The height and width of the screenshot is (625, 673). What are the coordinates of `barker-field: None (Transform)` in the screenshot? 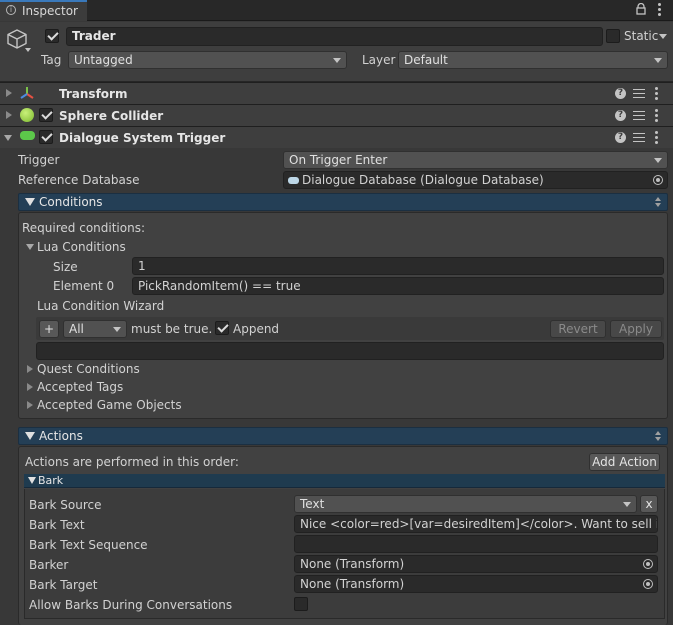 It's located at (476, 564).